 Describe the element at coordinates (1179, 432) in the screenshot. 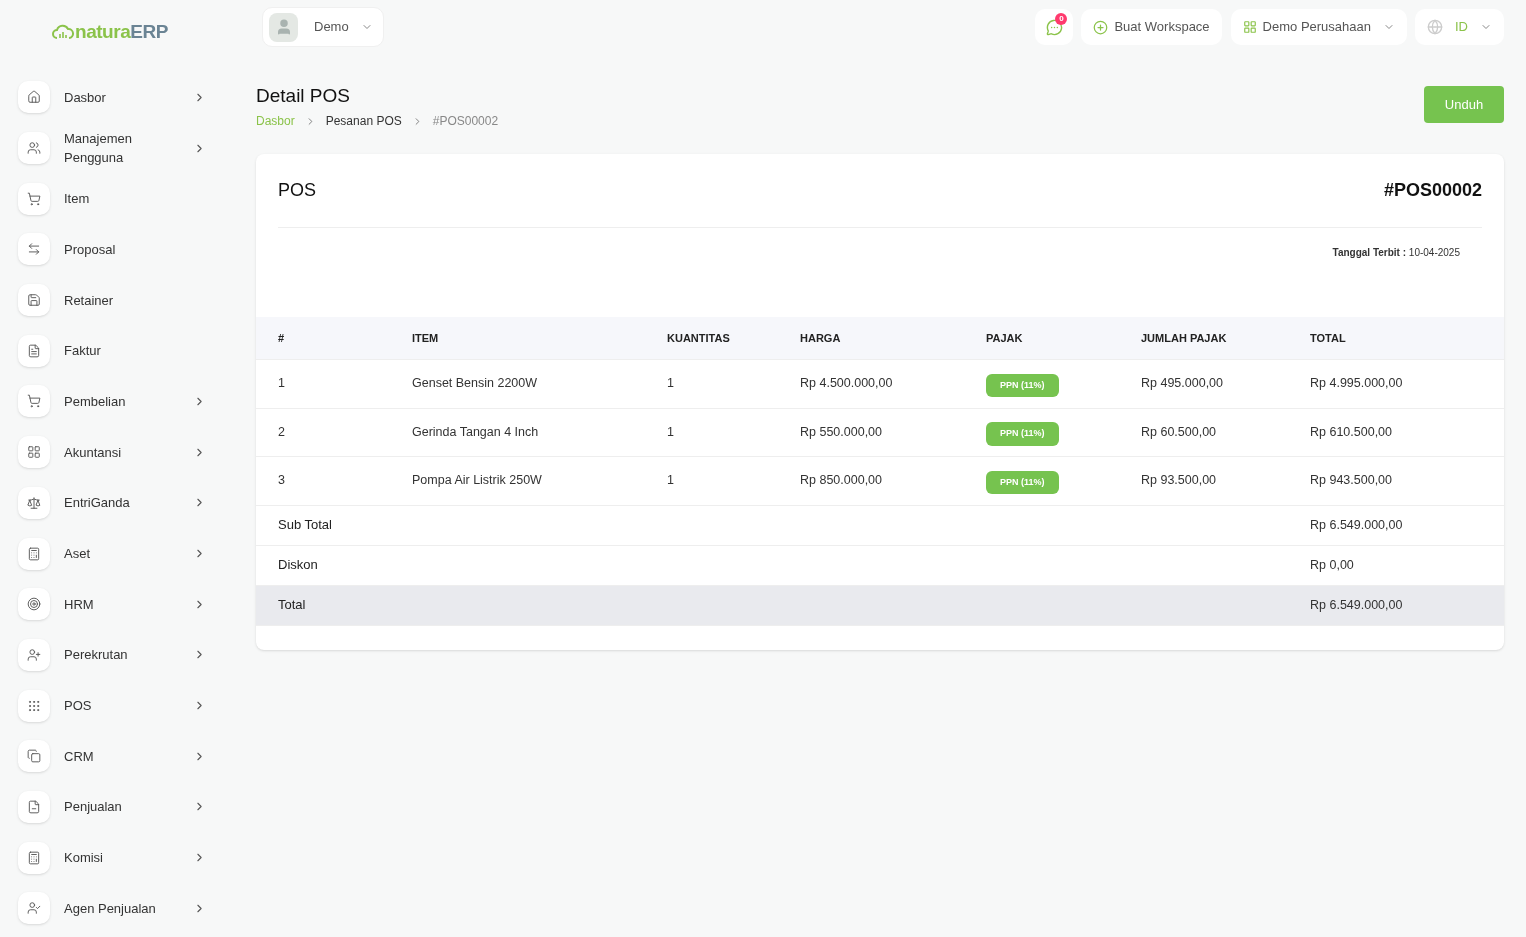

I see `table-cell-text: Rp 60.500,00` at that location.